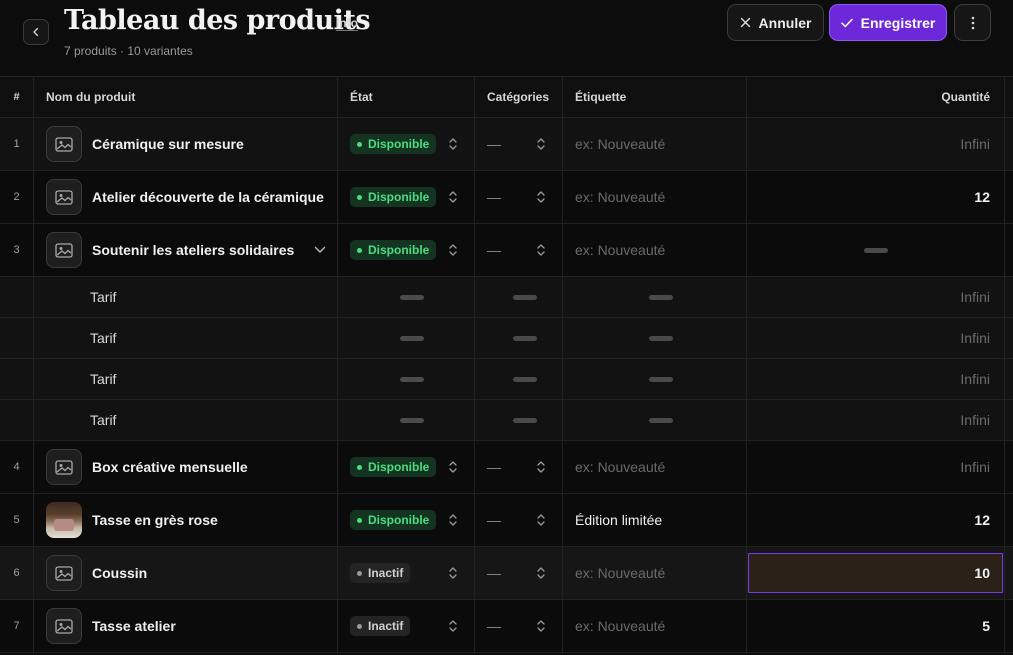  I want to click on product-name-cell: Box créative mensuelle, so click(186, 467).